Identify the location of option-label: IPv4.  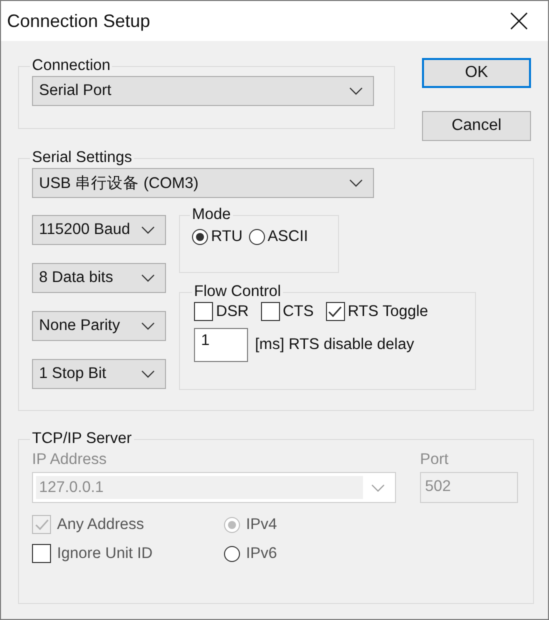
(262, 525).